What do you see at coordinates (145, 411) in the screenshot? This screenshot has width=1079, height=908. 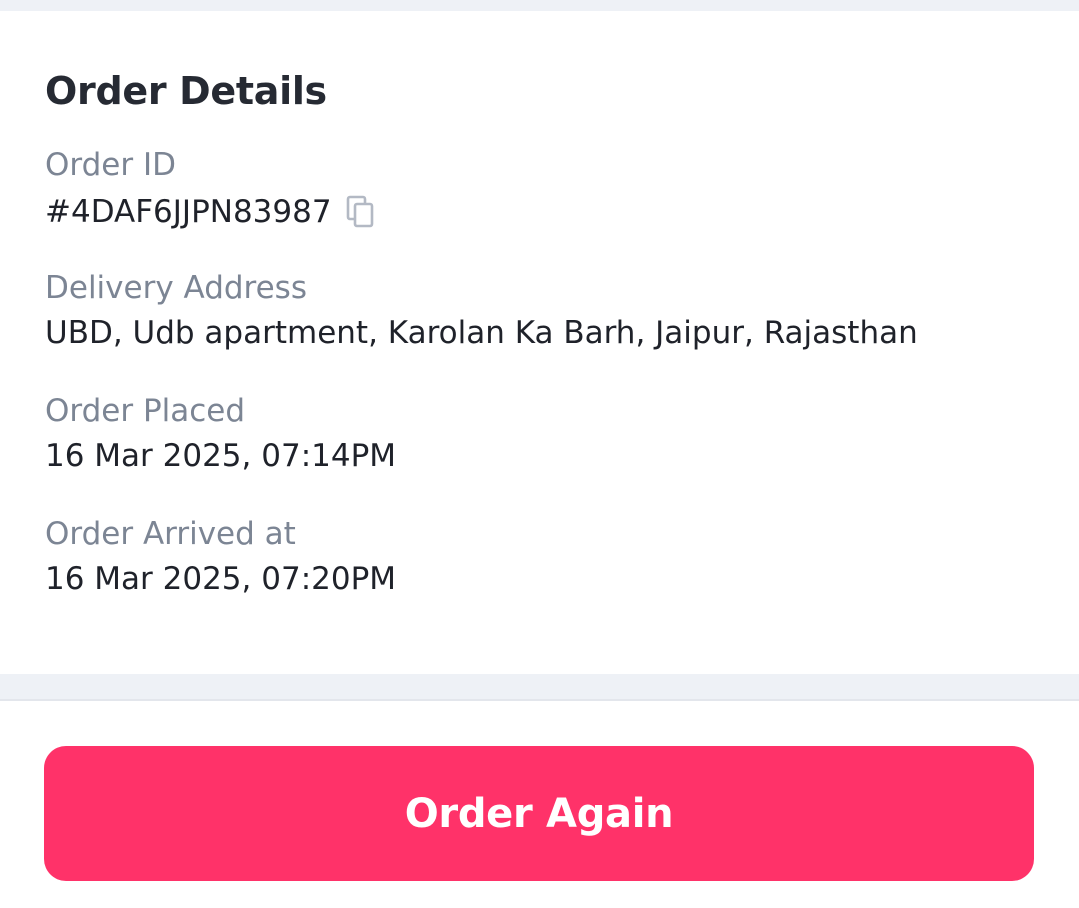 I see `order-placed-label: Order Placed` at bounding box center [145, 411].